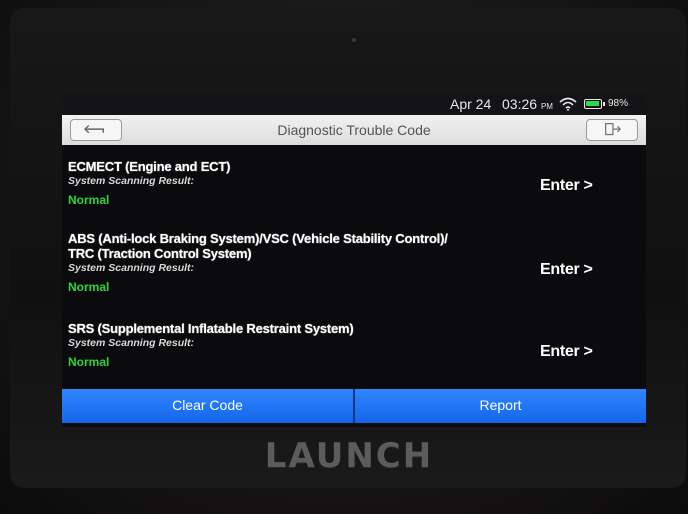 The height and width of the screenshot is (514, 688). I want to click on exit-icon, so click(613, 129).